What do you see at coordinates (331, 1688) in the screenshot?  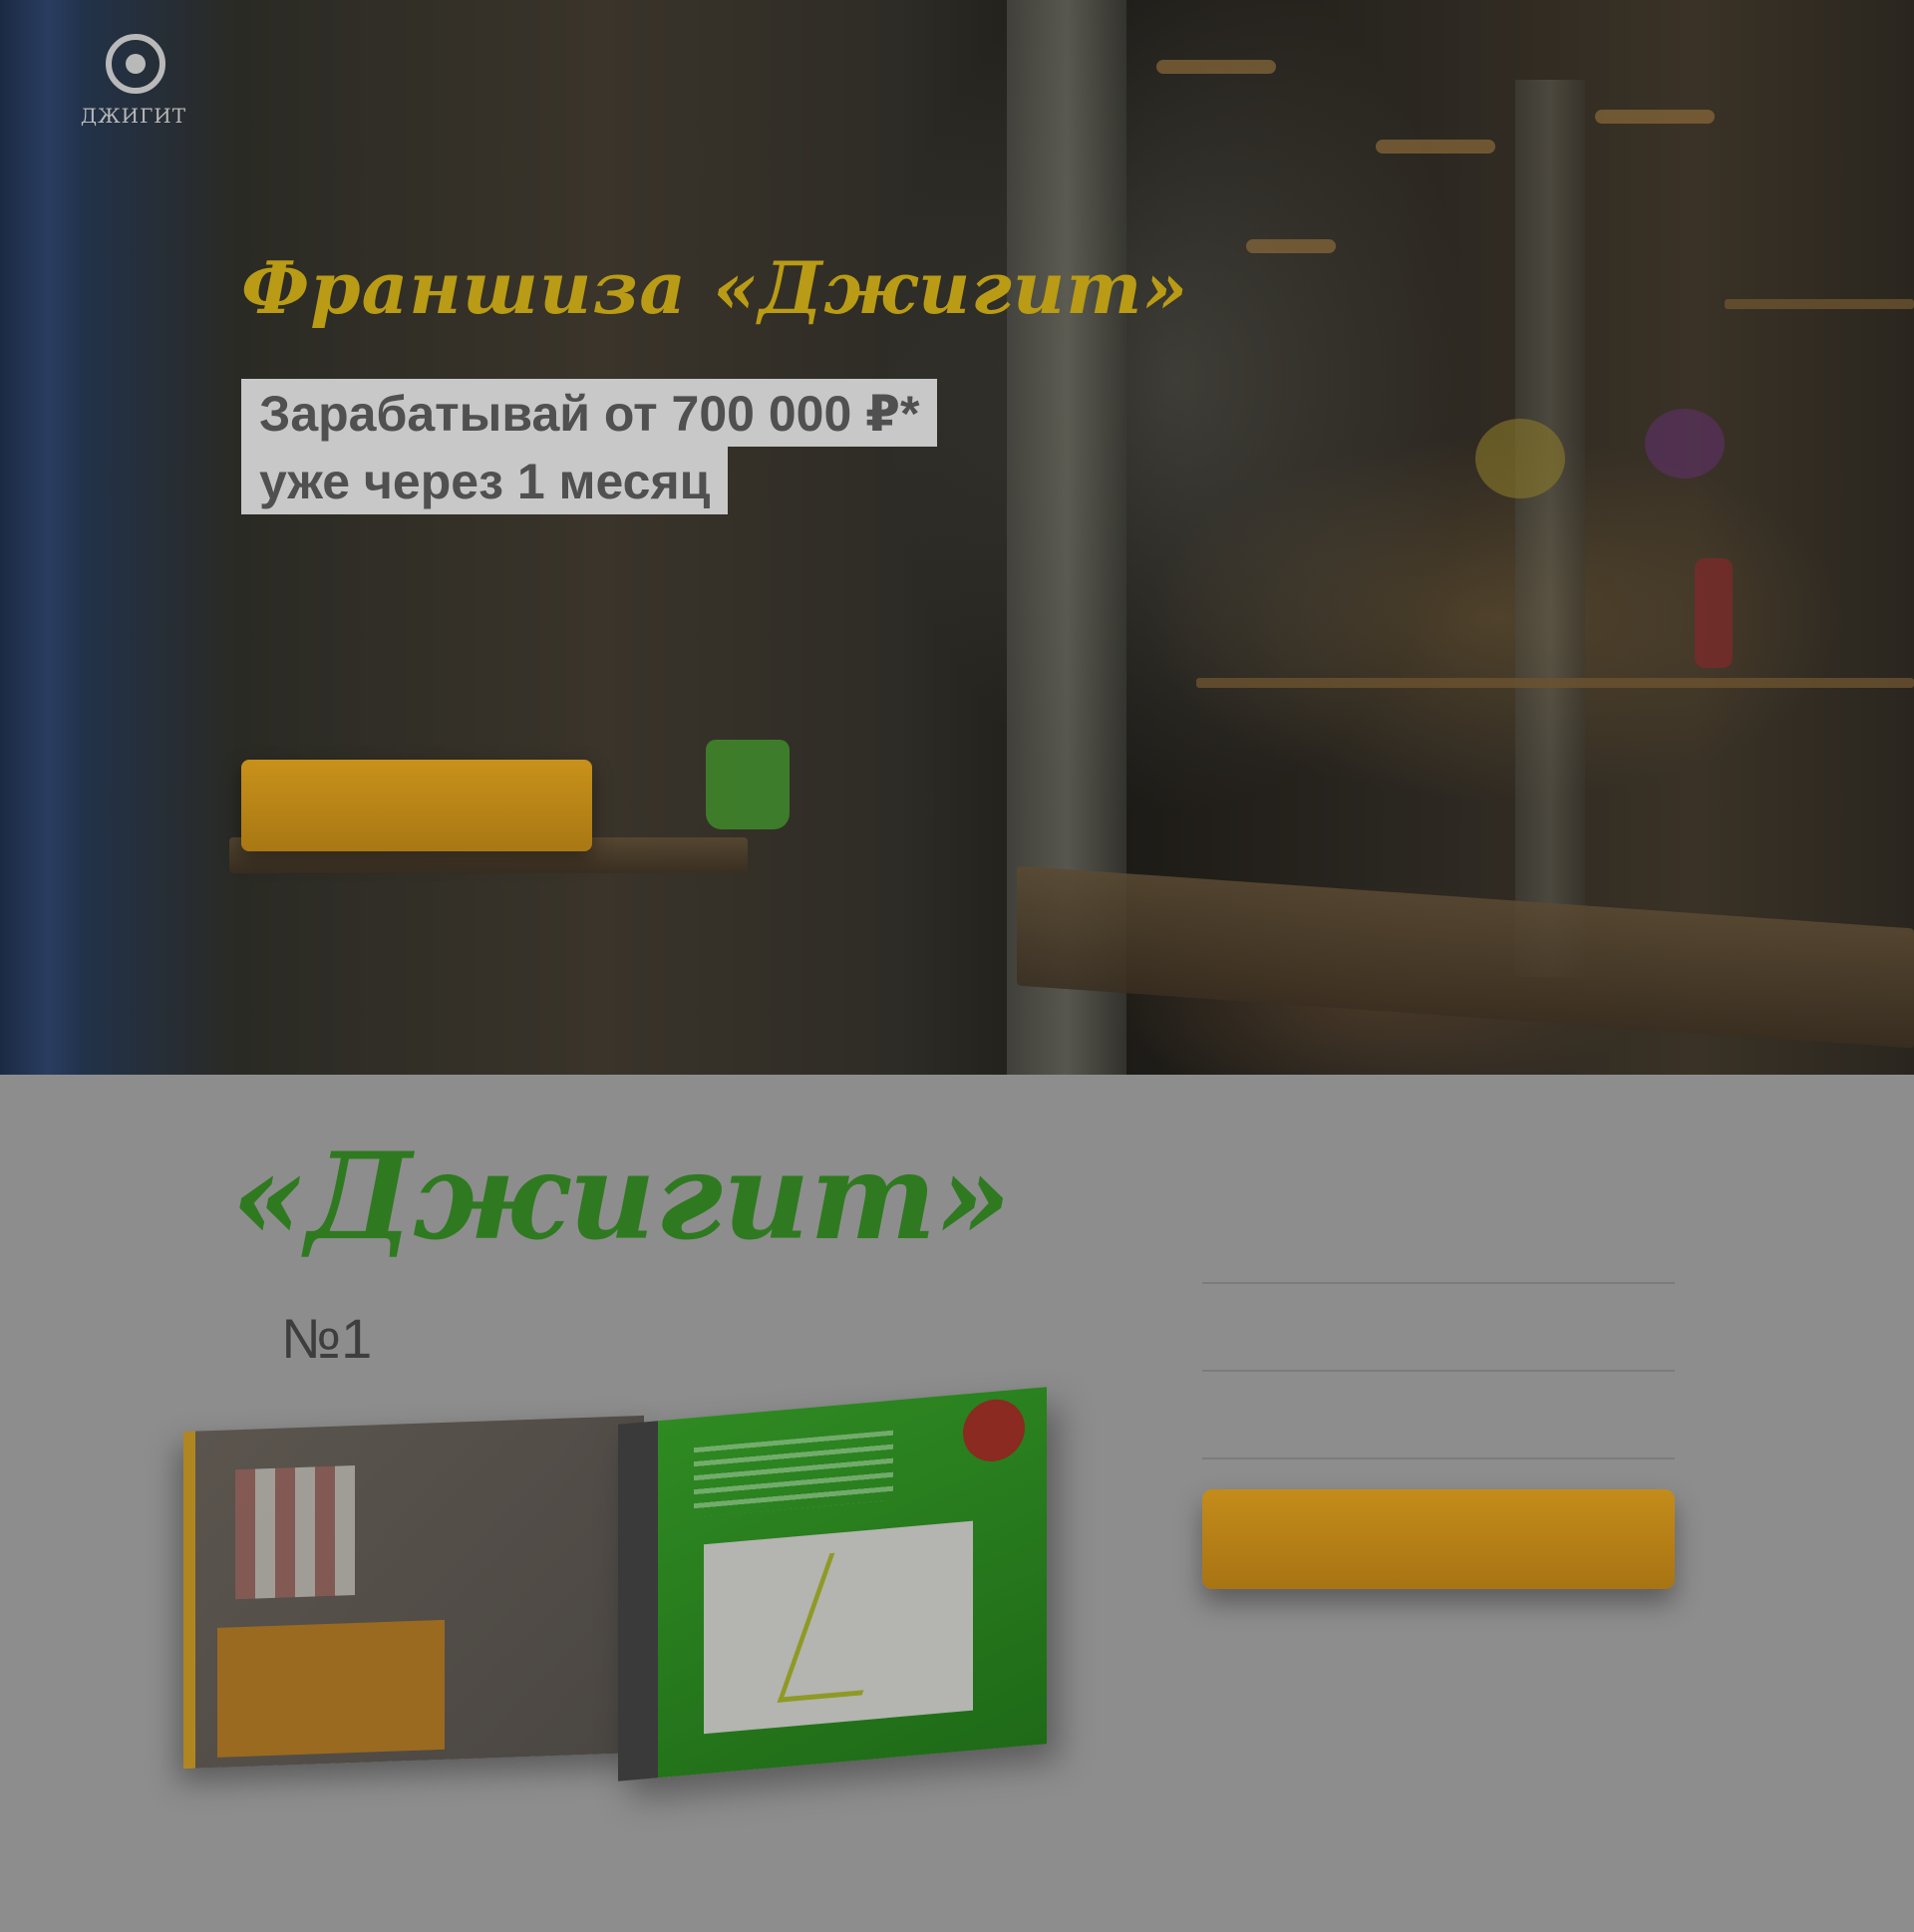 I see `brochure-text-block` at bounding box center [331, 1688].